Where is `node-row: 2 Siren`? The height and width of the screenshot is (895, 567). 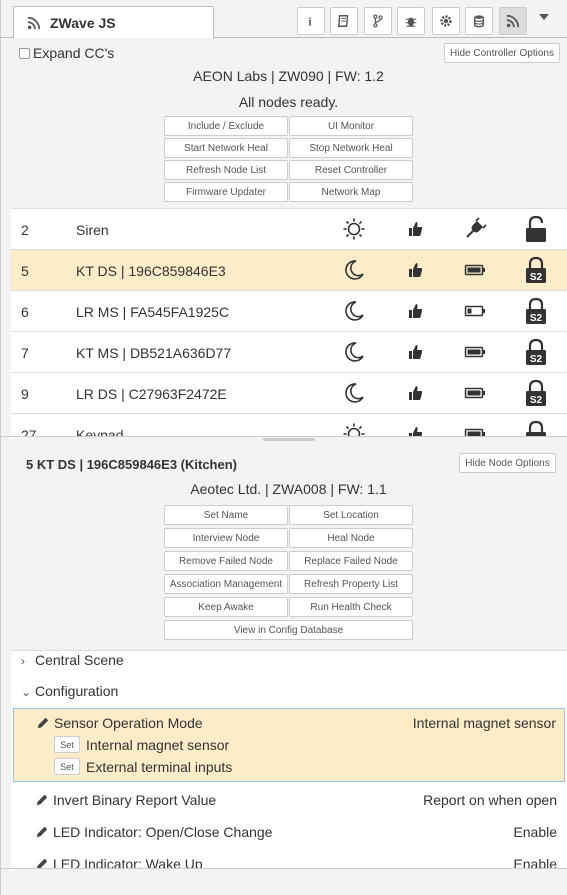
node-row: 2 Siren is located at coordinates (289, 229).